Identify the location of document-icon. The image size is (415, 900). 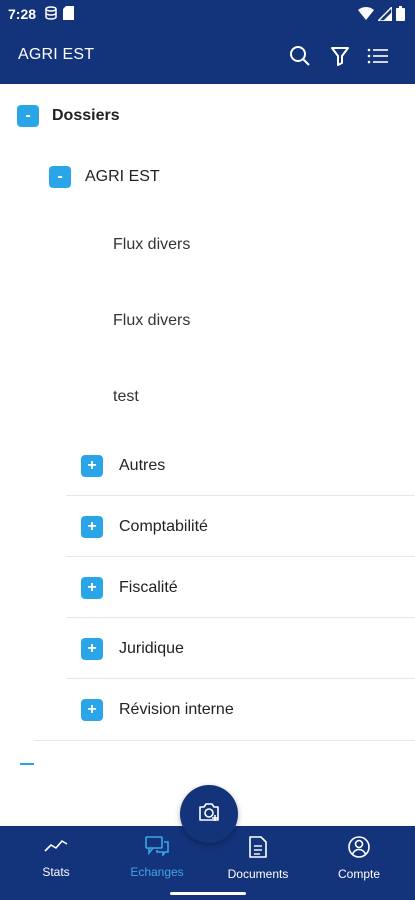
(258, 848).